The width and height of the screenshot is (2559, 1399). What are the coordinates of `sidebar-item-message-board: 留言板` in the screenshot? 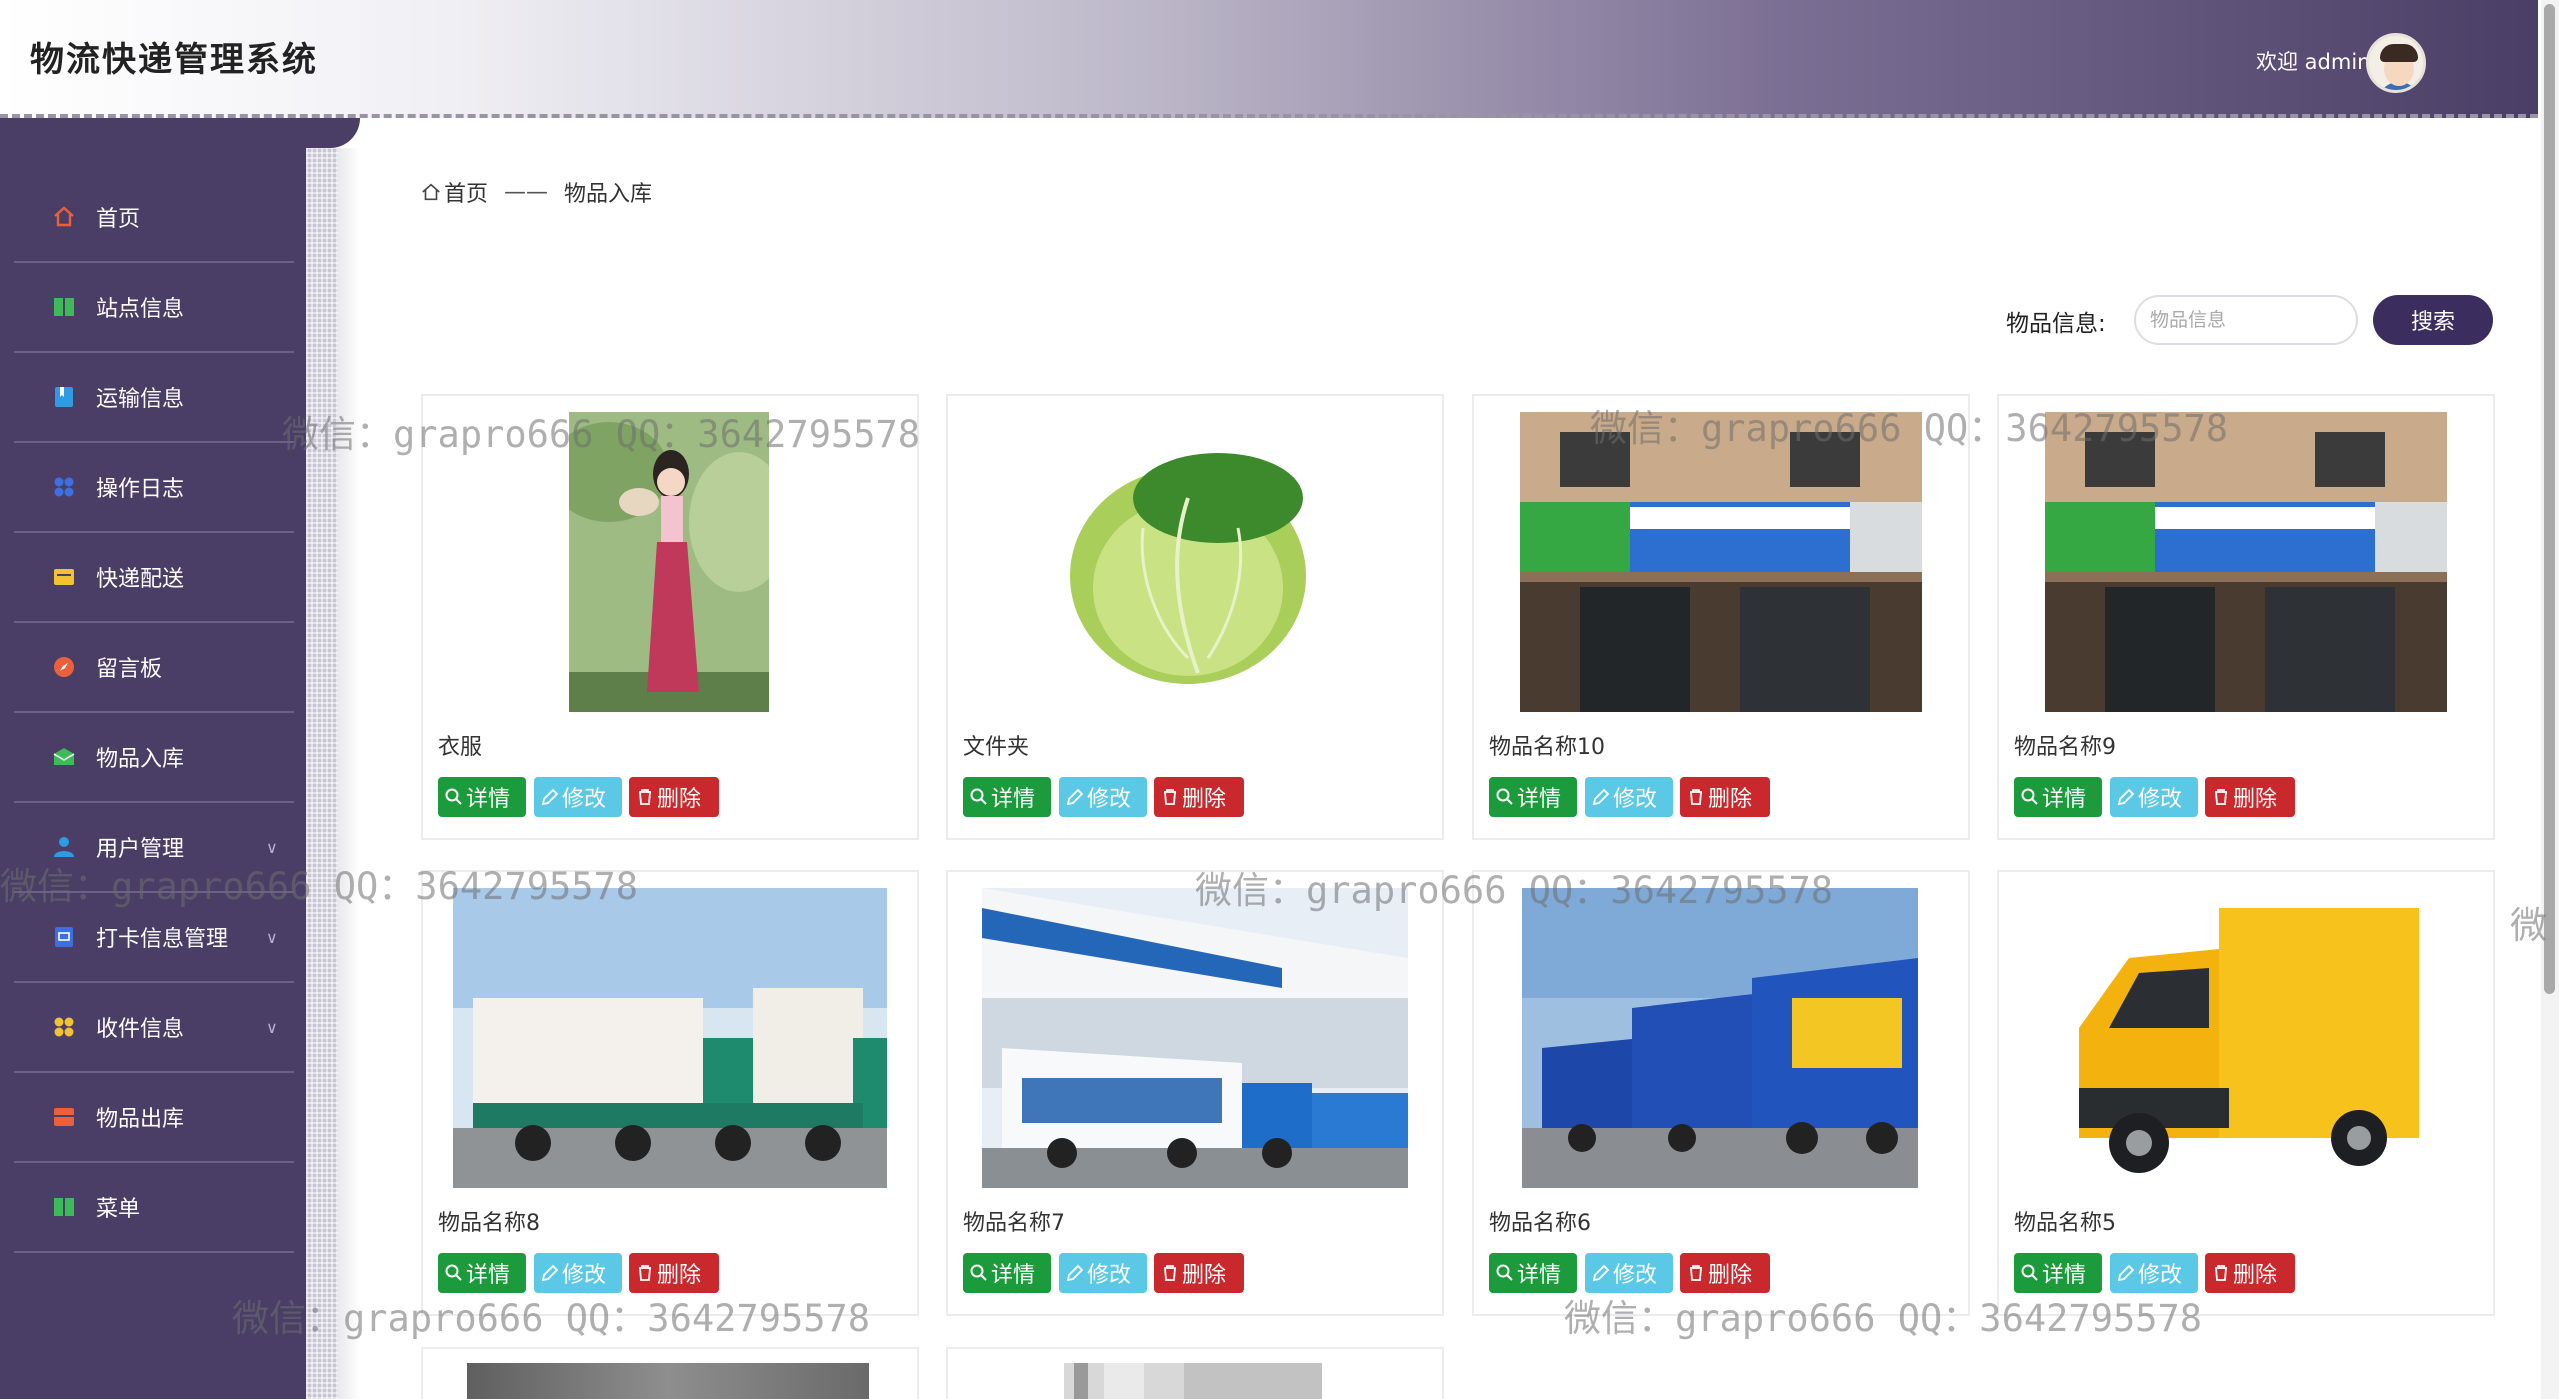 It's located at (154, 668).